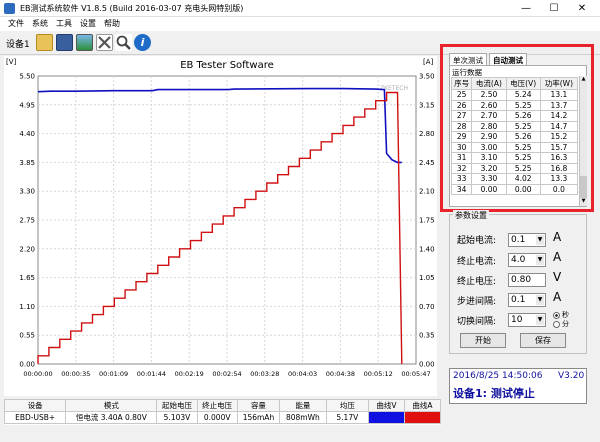 This screenshot has width=600, height=442. I want to click on row-current: 2.80, so click(489, 126).